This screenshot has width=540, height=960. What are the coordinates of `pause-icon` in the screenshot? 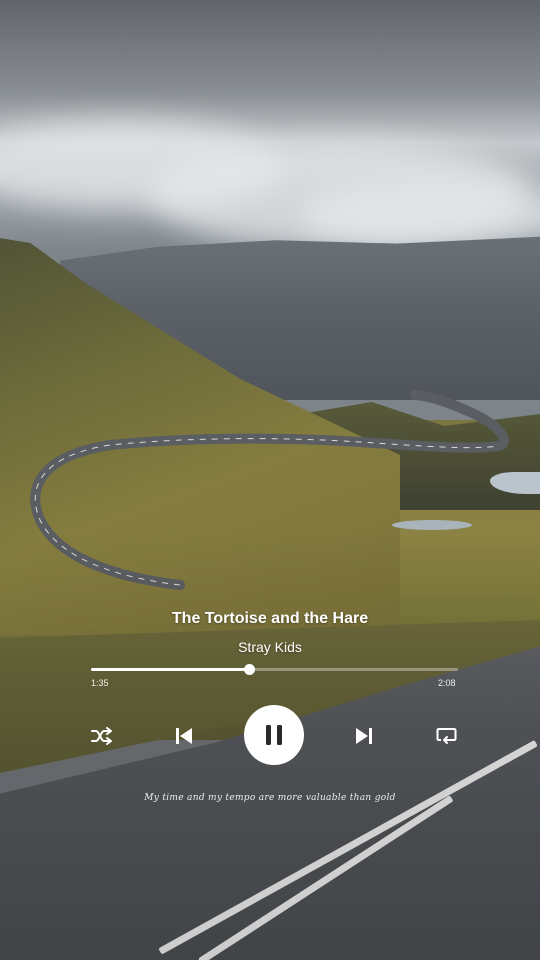 It's located at (274, 735).